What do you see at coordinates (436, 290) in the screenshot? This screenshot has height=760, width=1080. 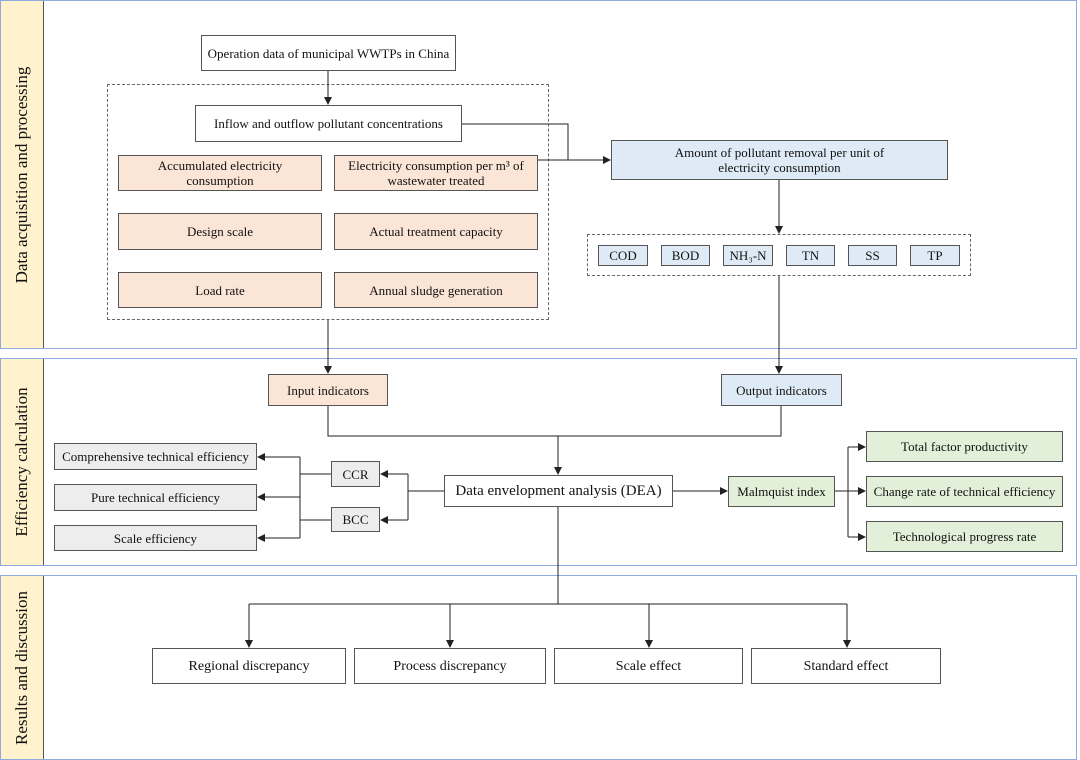 I see `sludge-box: Annual sludge generation` at bounding box center [436, 290].